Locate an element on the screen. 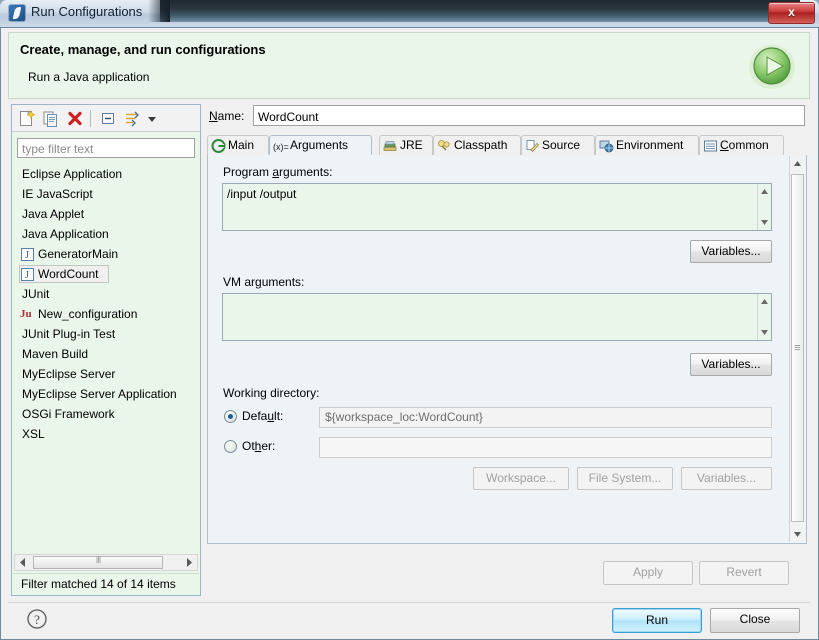 Image resolution: width=819 pixels, height=640 pixels. tree-item-label: Maven Build is located at coordinates (55, 354).